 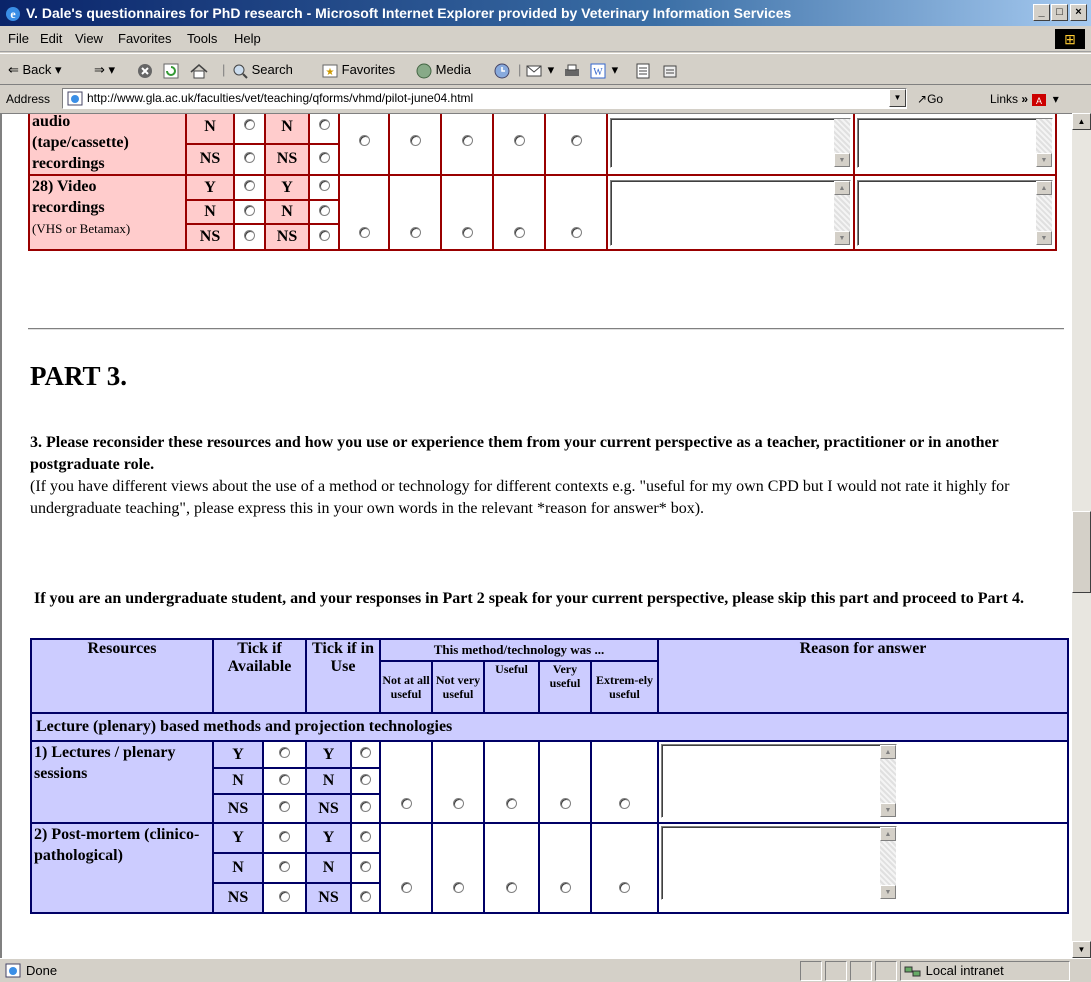 I want to click on search-button: Search, so click(x=262, y=70).